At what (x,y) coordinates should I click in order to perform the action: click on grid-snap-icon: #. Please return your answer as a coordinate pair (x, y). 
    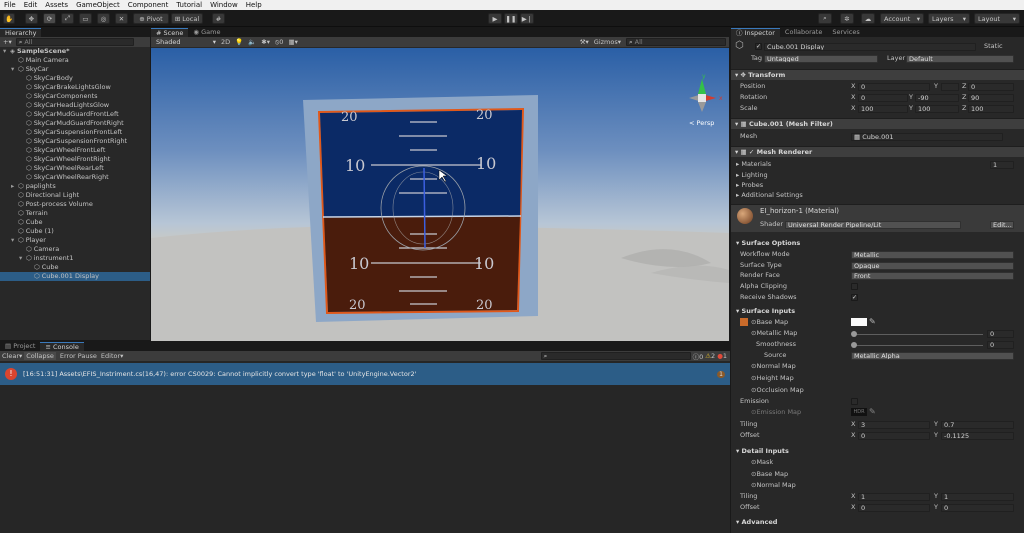
    Looking at the image, I should click on (218, 18).